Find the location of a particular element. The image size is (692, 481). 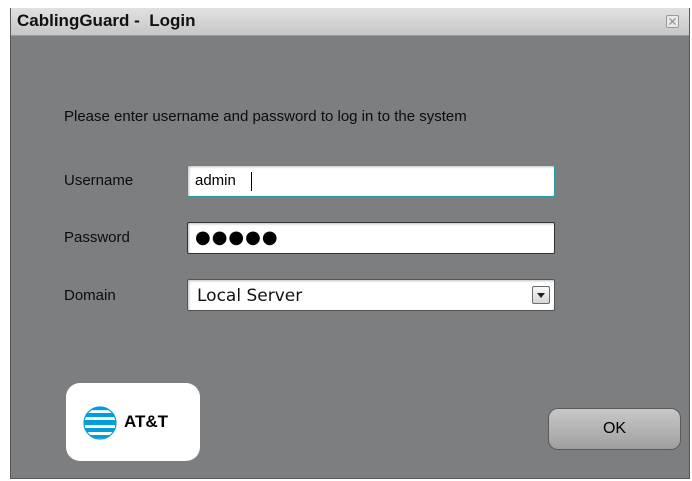

username-field: admin is located at coordinates (371, 181).